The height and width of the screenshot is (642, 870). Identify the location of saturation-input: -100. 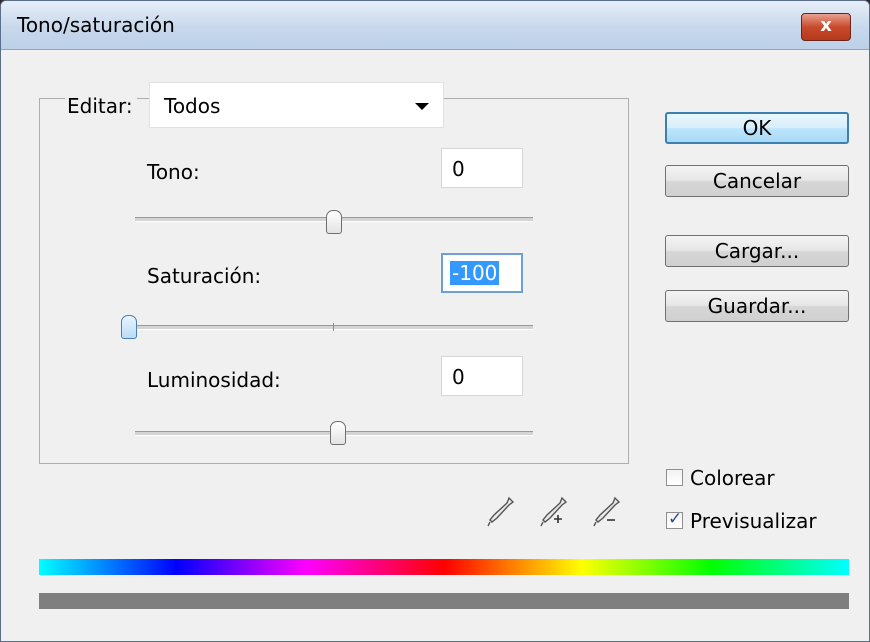
(482, 273).